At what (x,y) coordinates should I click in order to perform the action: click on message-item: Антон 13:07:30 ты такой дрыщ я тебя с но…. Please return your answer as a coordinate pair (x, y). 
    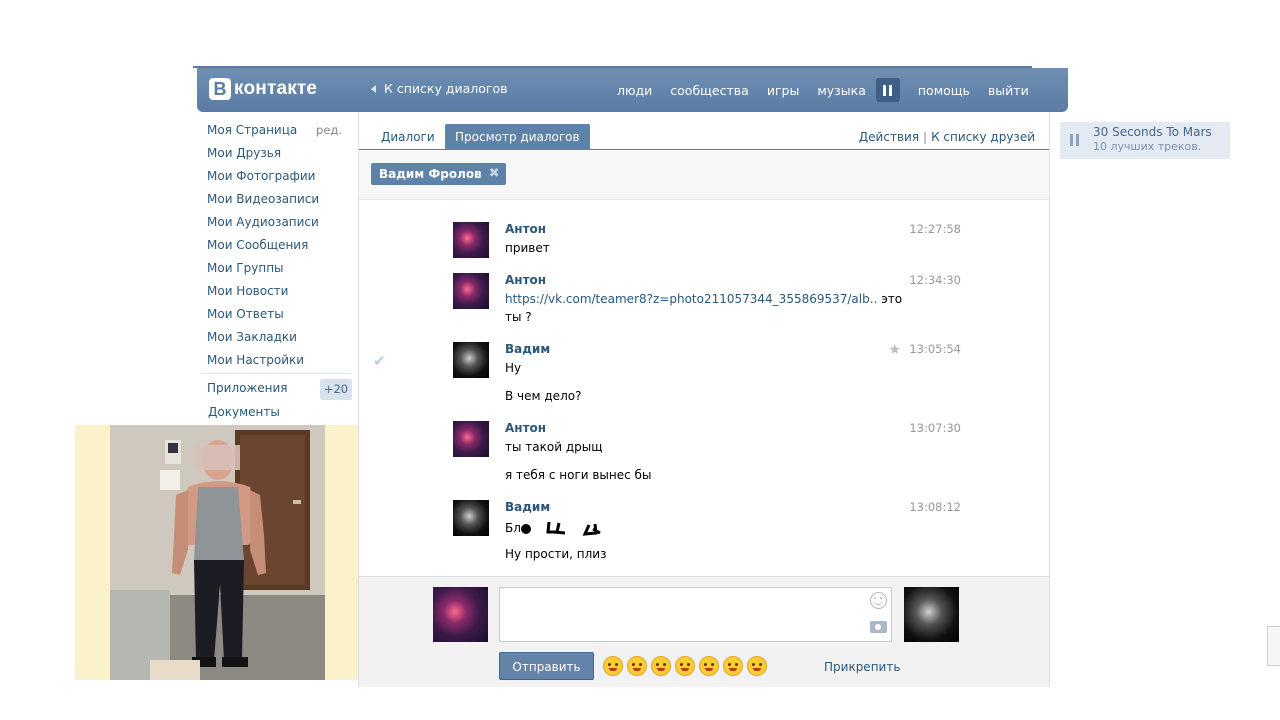
    Looking at the image, I should click on (708, 451).